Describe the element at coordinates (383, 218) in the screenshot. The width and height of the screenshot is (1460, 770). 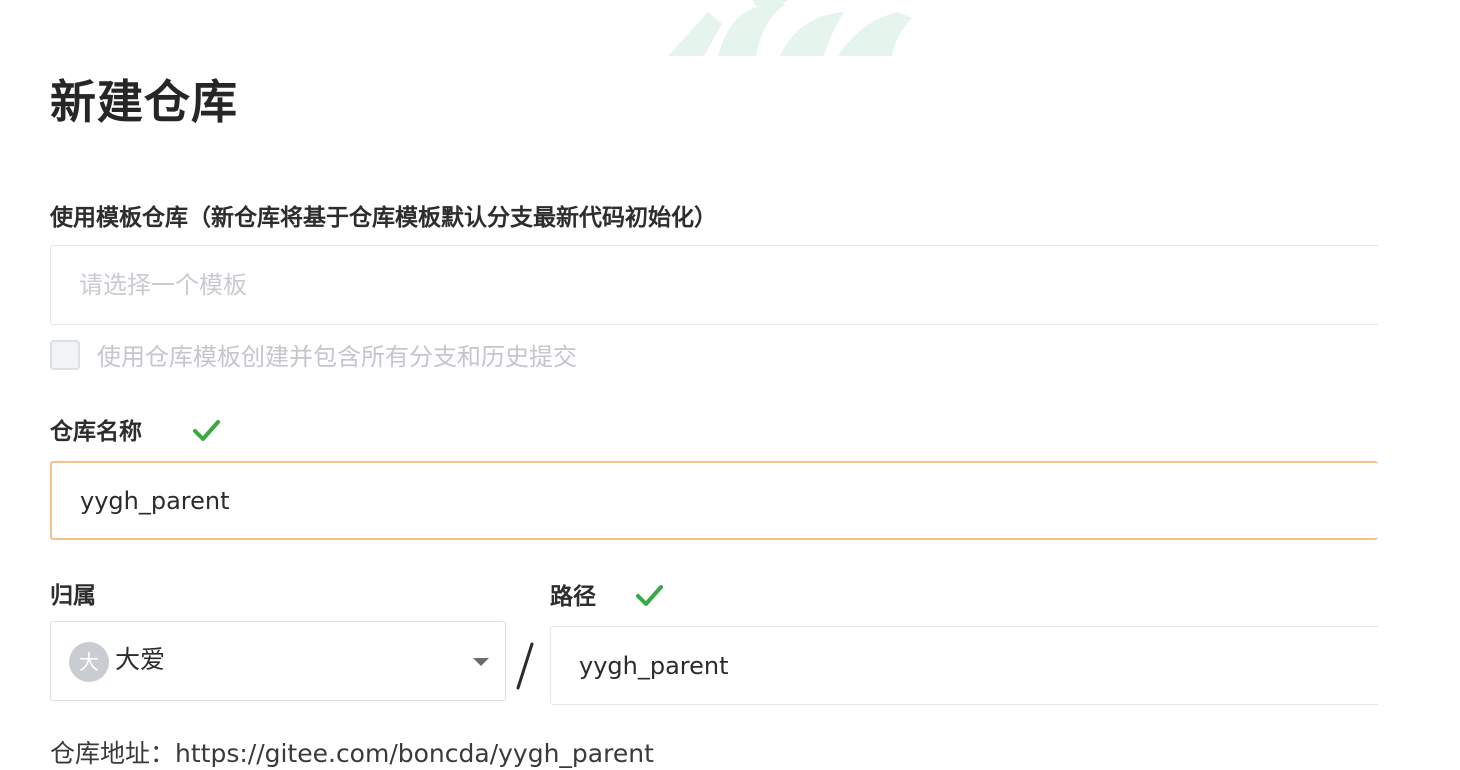
I see `template-label: 使用模板仓库（新仓库将基于仓库模板默认分支最新代码初始化）` at that location.